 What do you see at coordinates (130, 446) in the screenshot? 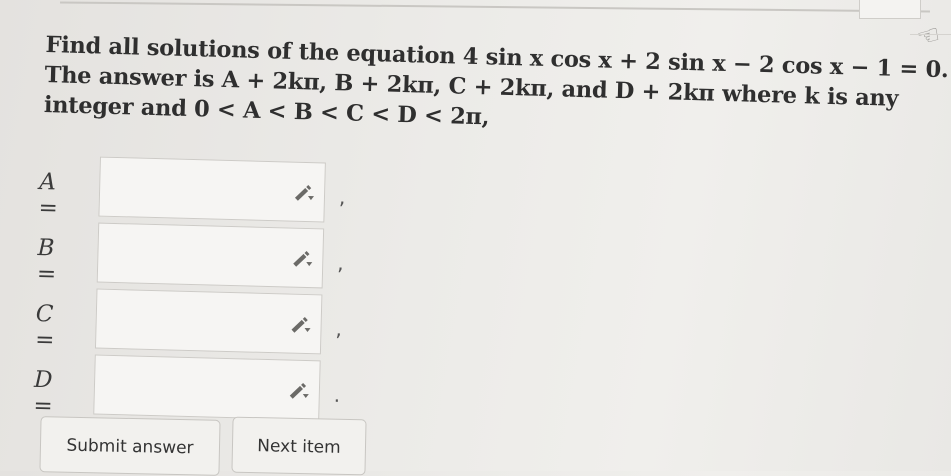
I see `submit-answer-button: Submit answer` at bounding box center [130, 446].